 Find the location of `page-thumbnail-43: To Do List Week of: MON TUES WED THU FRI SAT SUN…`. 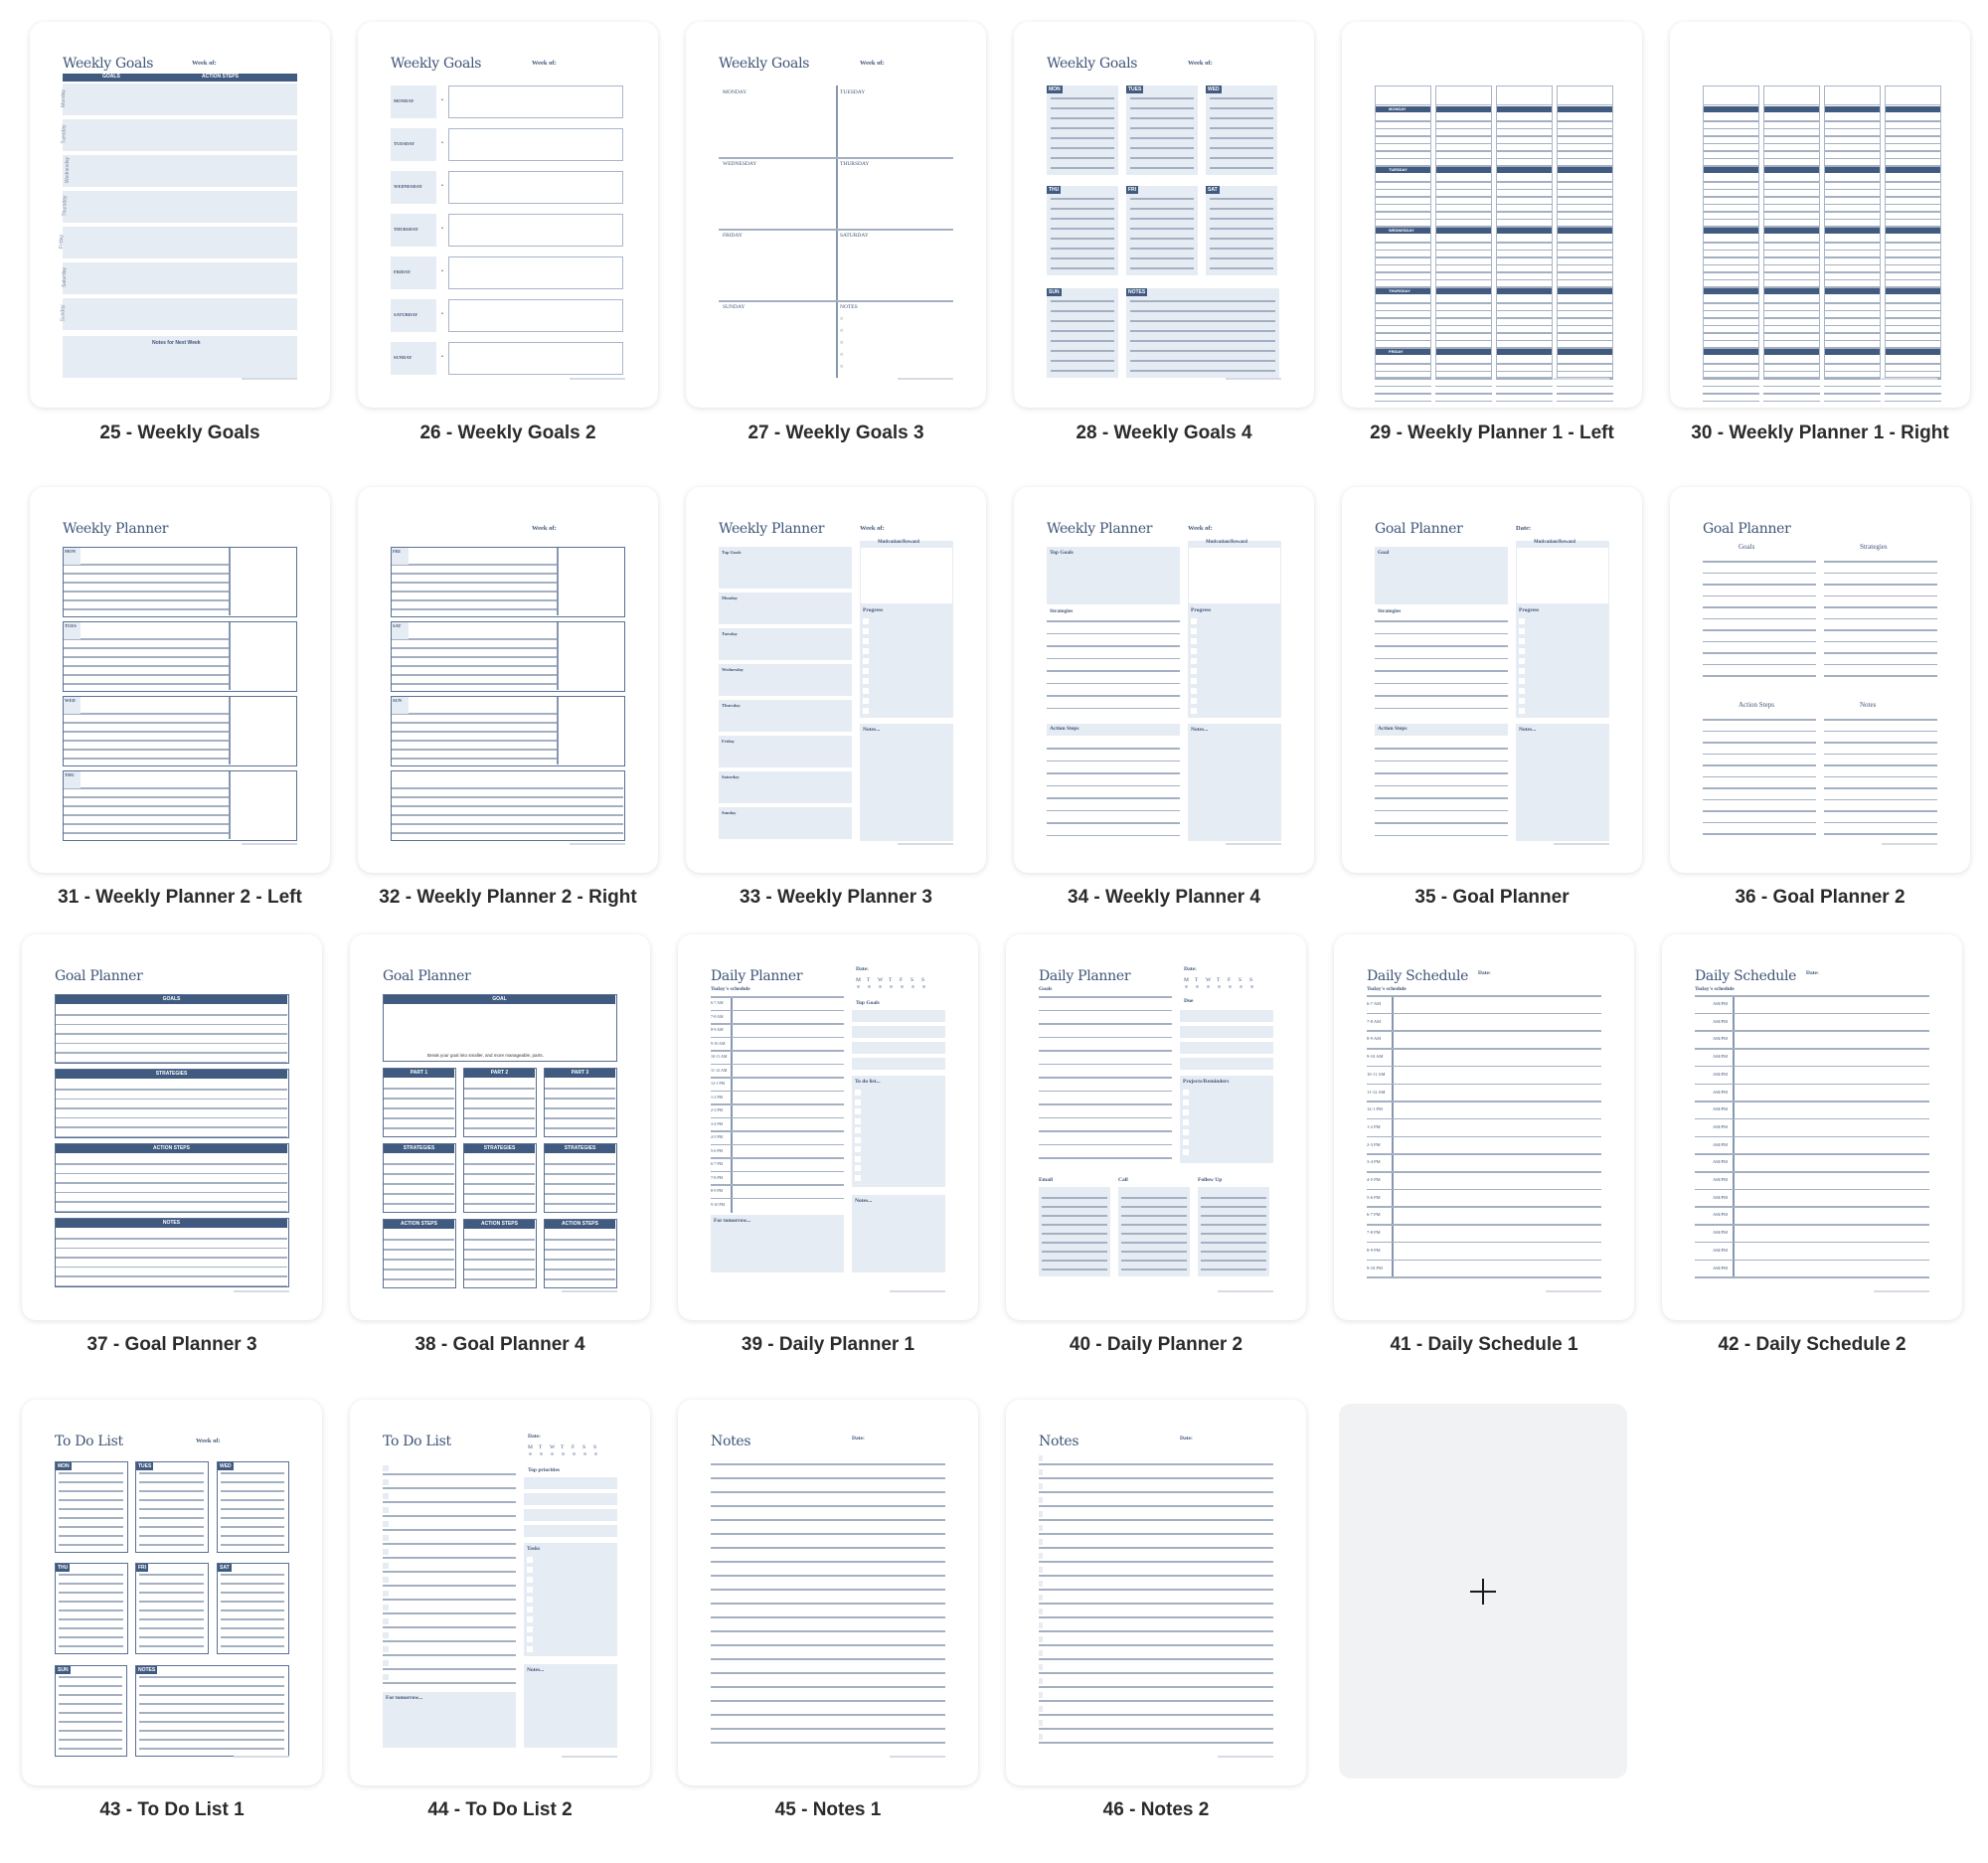

page-thumbnail-43: To Do List Week of: MON TUES WED THU FRI SAT SUN… is located at coordinates (172, 1593).